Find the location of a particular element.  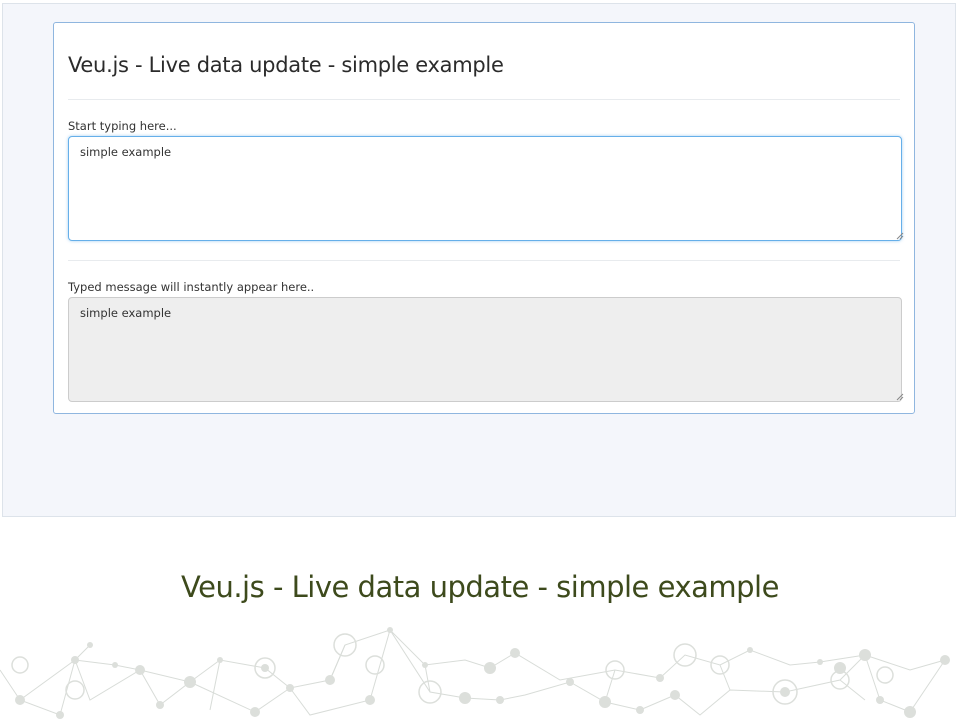

message-output is located at coordinates (485, 349).